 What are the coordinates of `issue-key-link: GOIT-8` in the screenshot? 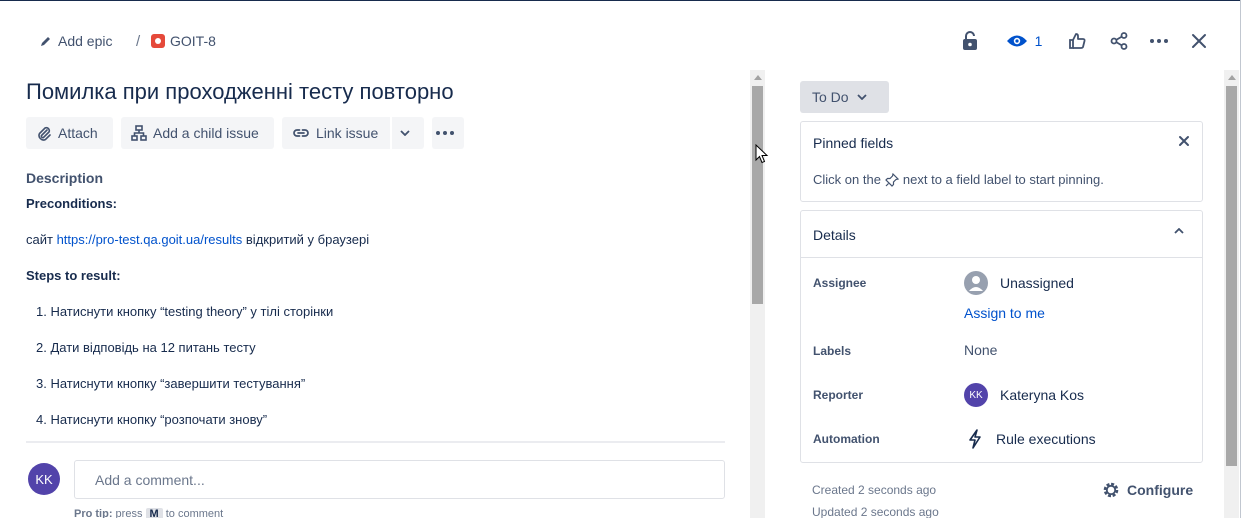 It's located at (183, 41).